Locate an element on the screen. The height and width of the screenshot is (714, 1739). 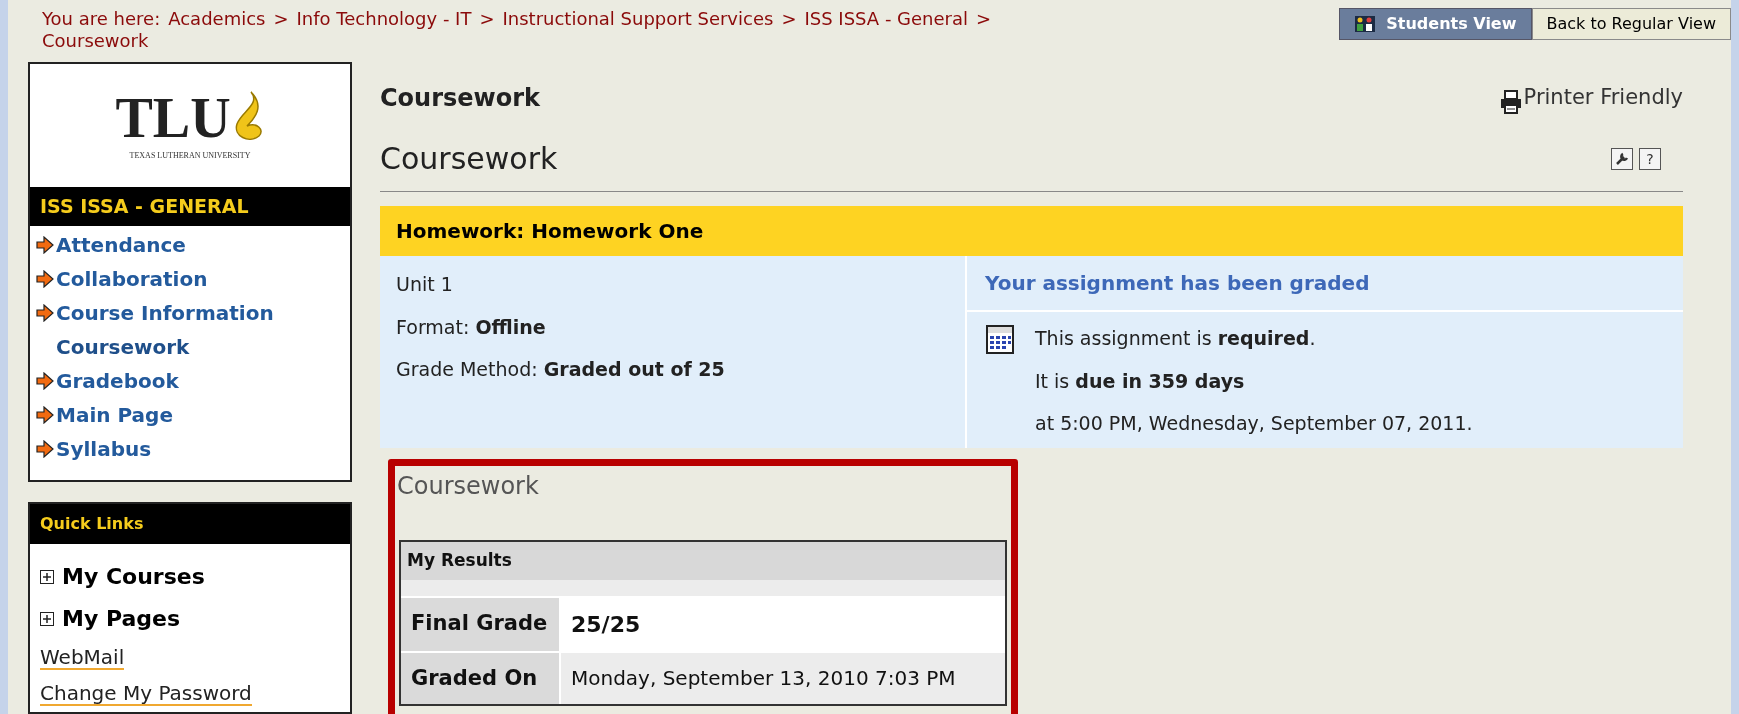
breadcrumb-link: ISS ISSA - General is located at coordinates (886, 19).